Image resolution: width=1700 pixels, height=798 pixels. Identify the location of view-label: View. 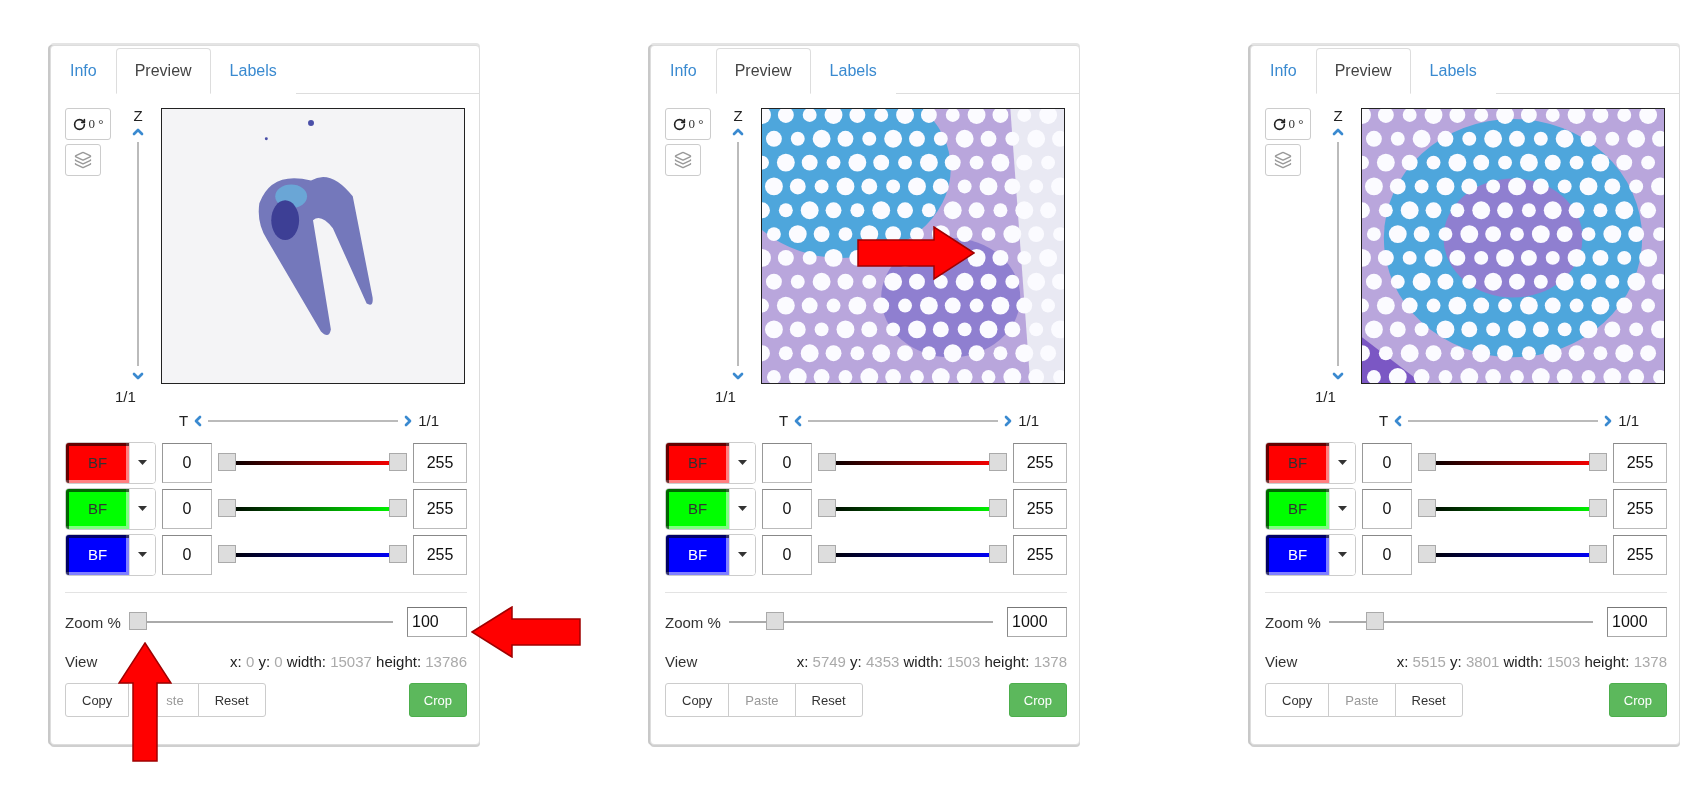
(681, 661).